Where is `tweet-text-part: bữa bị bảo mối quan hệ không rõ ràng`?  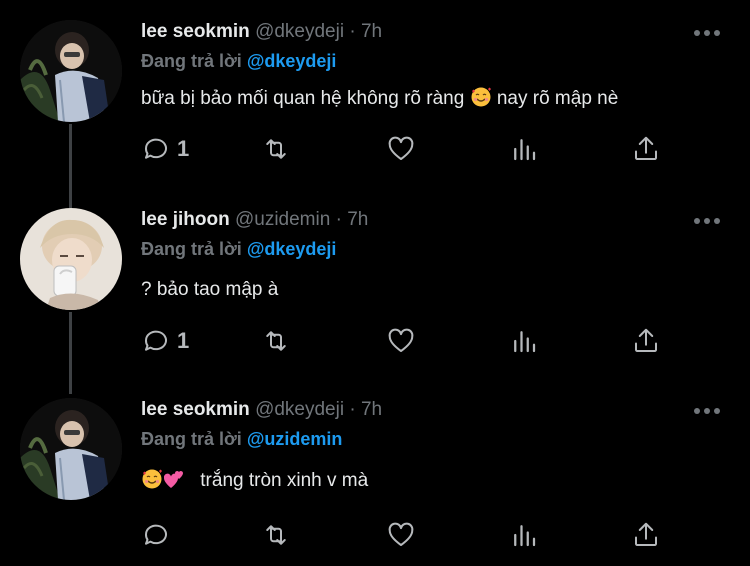
tweet-text-part: bữa bị bảo mối quan hệ không rõ ràng is located at coordinates (303, 98).